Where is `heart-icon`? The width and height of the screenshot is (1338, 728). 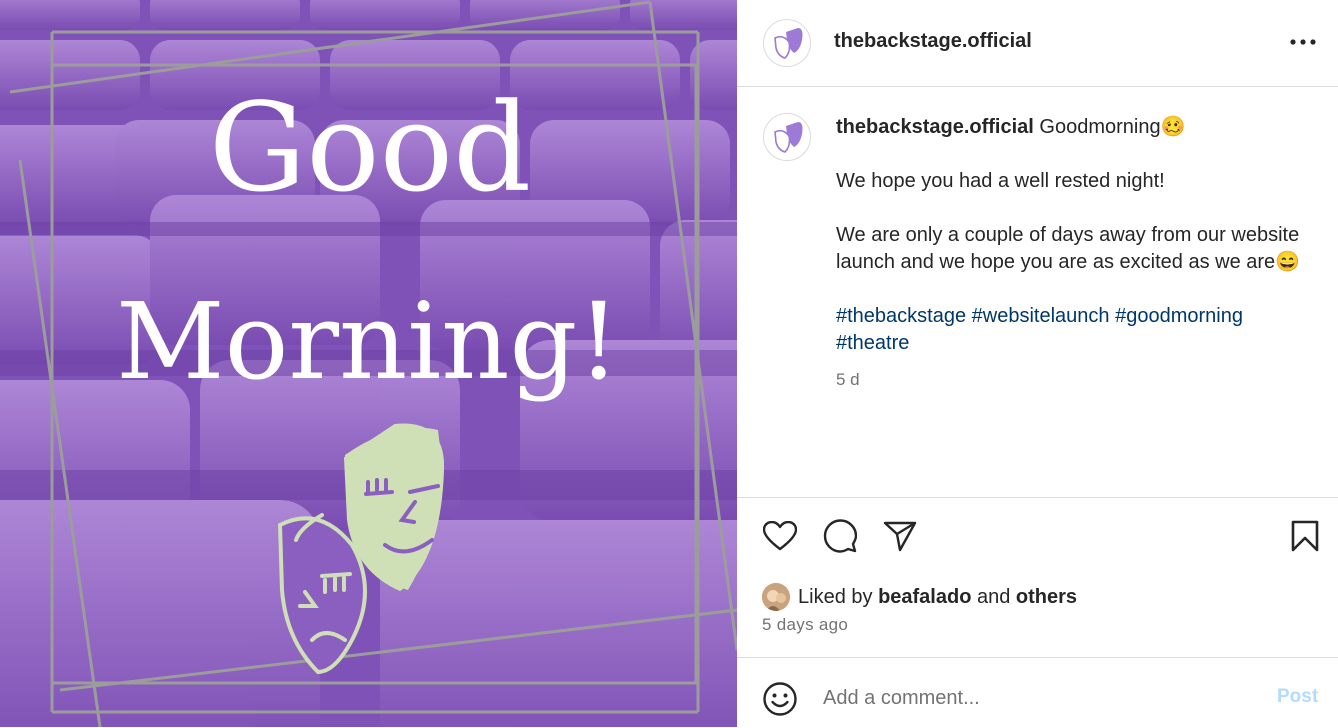
heart-icon is located at coordinates (780, 536).